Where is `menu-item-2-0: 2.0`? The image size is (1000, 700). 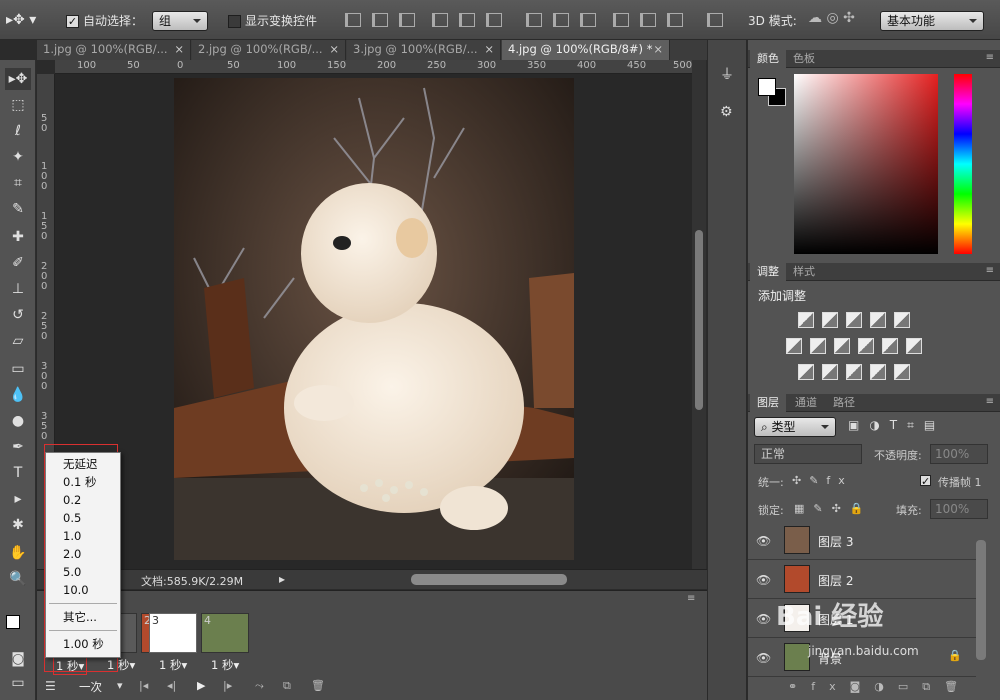 menu-item-2-0: 2.0 is located at coordinates (83, 554).